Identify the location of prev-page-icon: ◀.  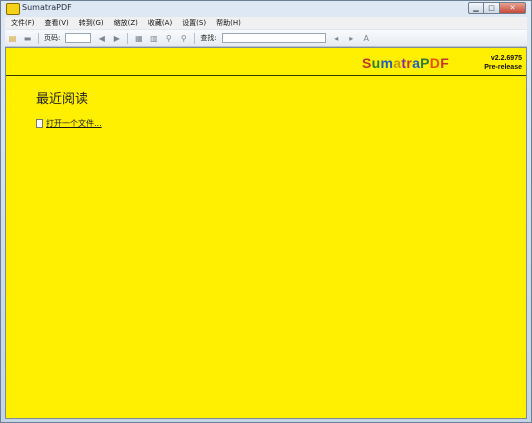
(101, 38).